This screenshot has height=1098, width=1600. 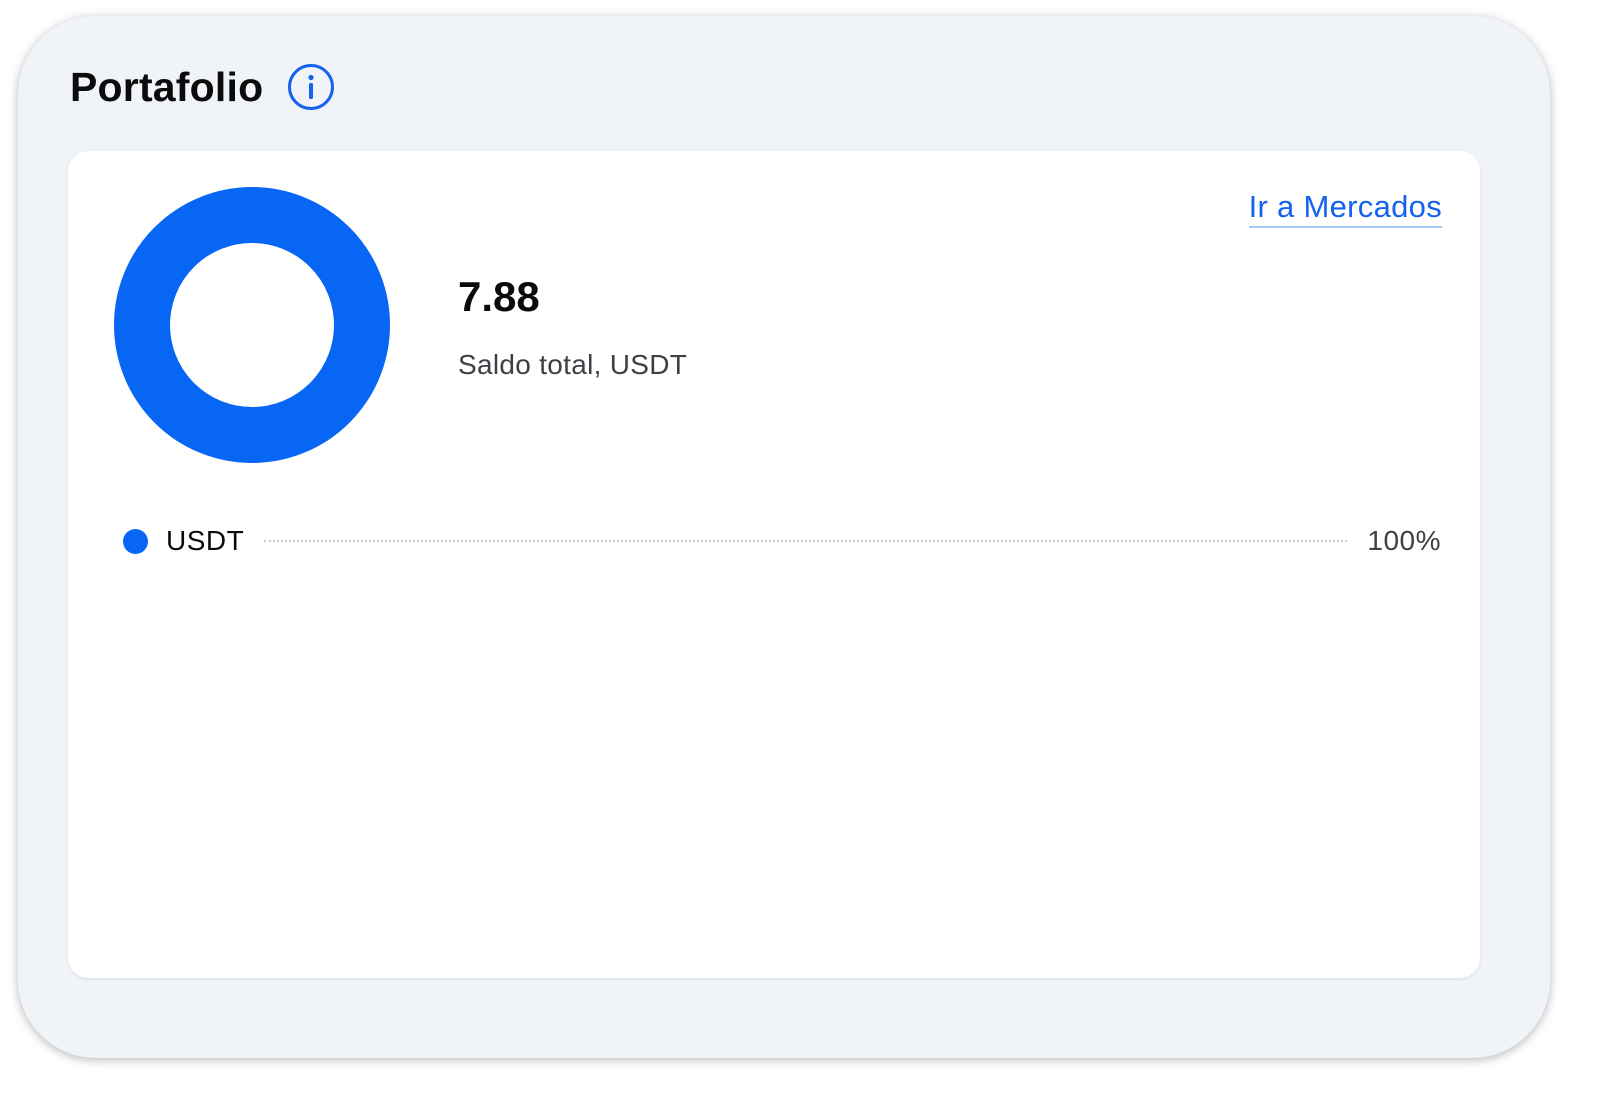 What do you see at coordinates (311, 87) in the screenshot?
I see `info-icon` at bounding box center [311, 87].